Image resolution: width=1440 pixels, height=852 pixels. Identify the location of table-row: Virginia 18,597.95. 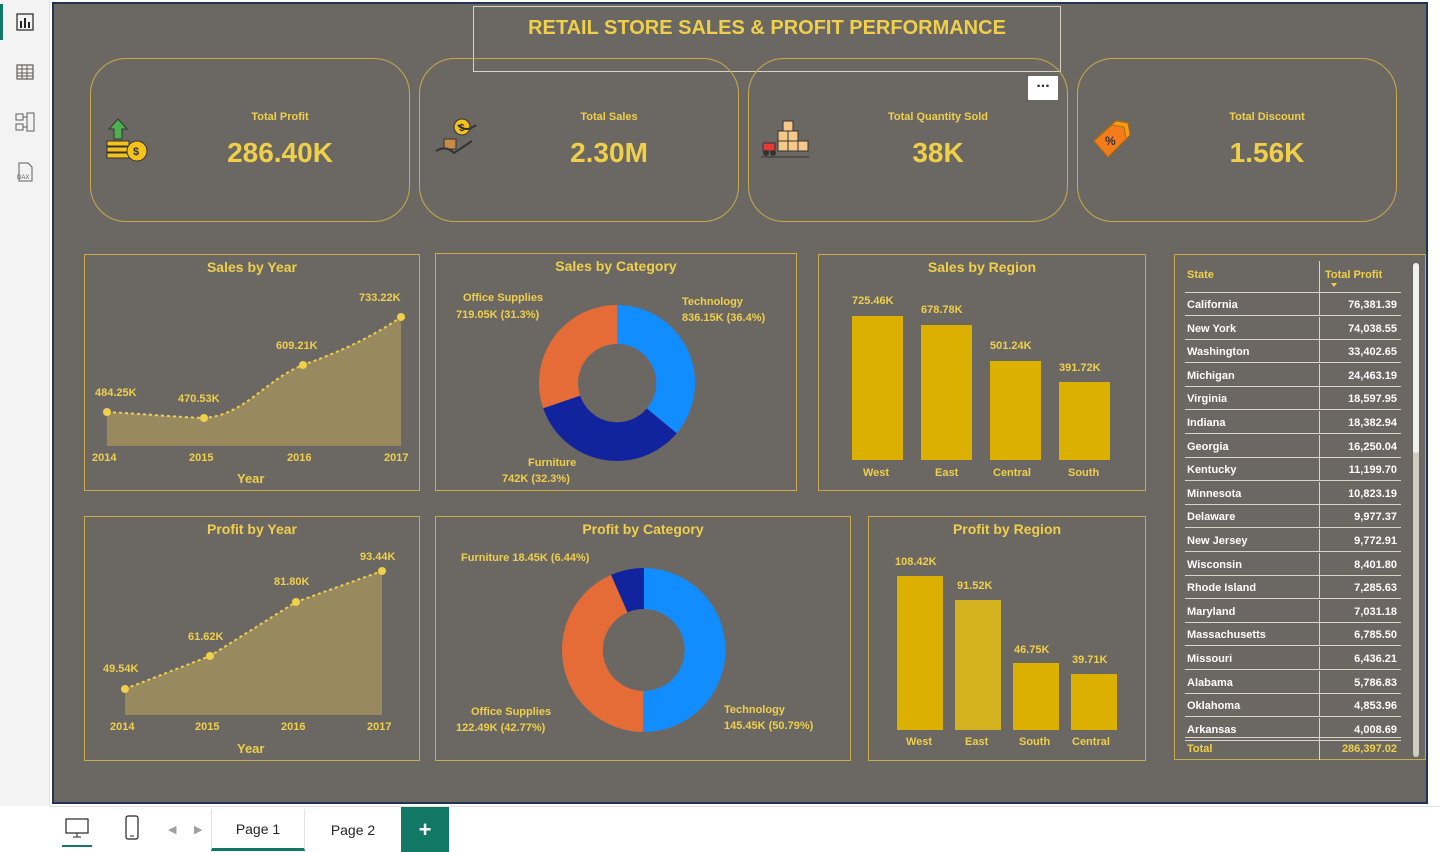
(1293, 399).